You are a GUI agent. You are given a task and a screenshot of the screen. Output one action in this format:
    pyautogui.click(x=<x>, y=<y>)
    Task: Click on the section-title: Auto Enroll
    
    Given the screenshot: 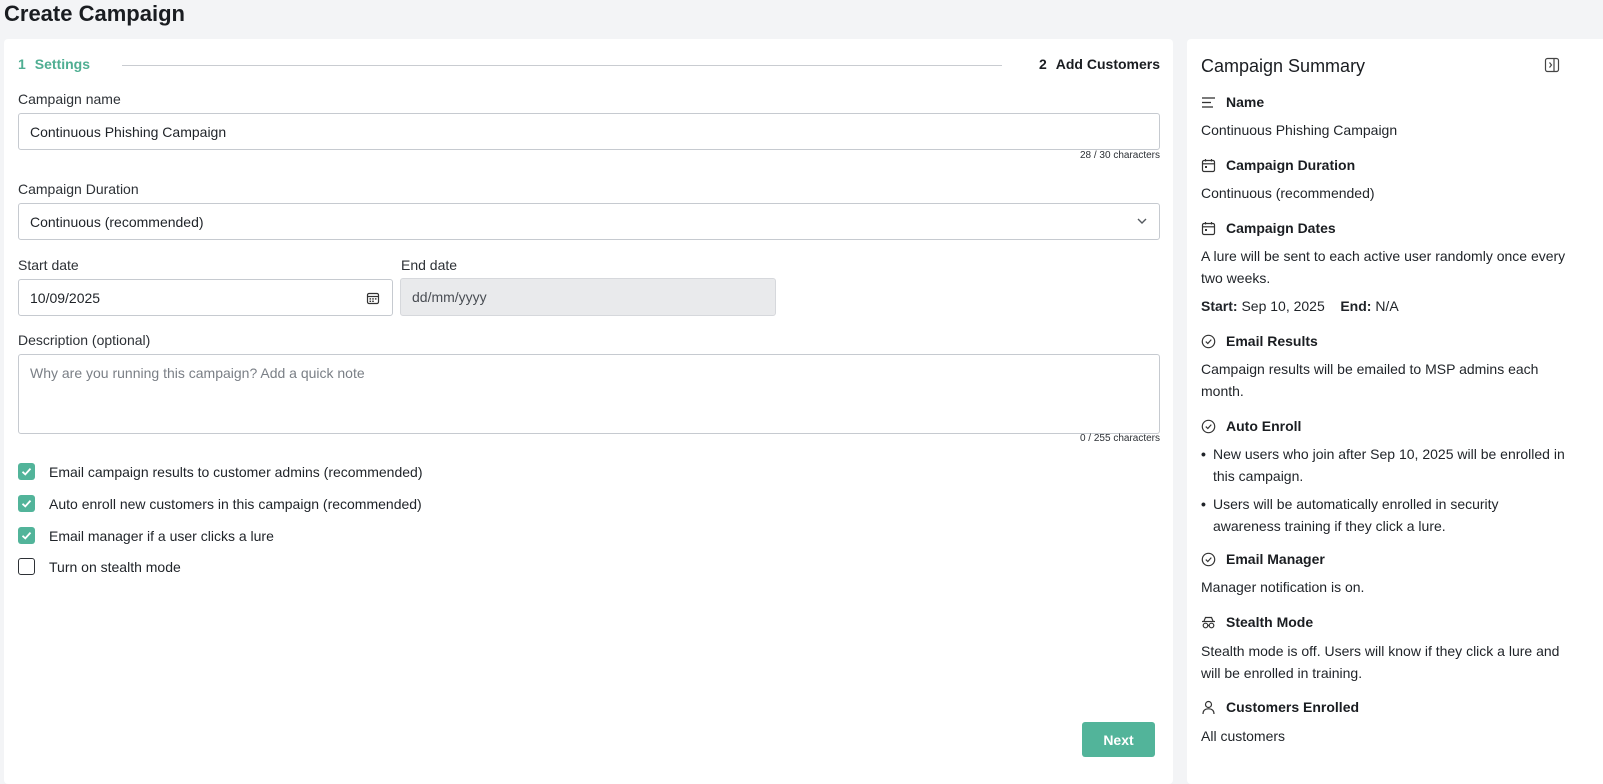 What is the action you would take?
    pyautogui.click(x=1264, y=426)
    